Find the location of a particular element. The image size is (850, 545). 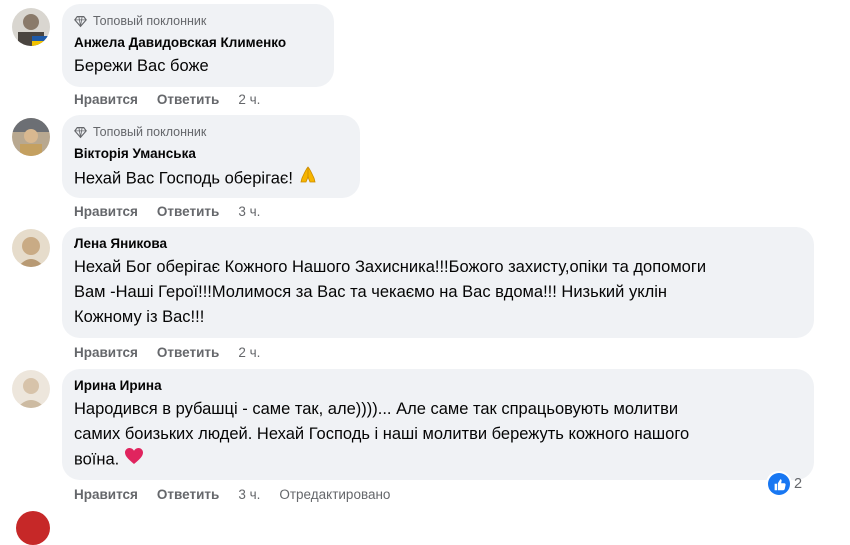

edited-label: Отредактировано is located at coordinates (335, 494).